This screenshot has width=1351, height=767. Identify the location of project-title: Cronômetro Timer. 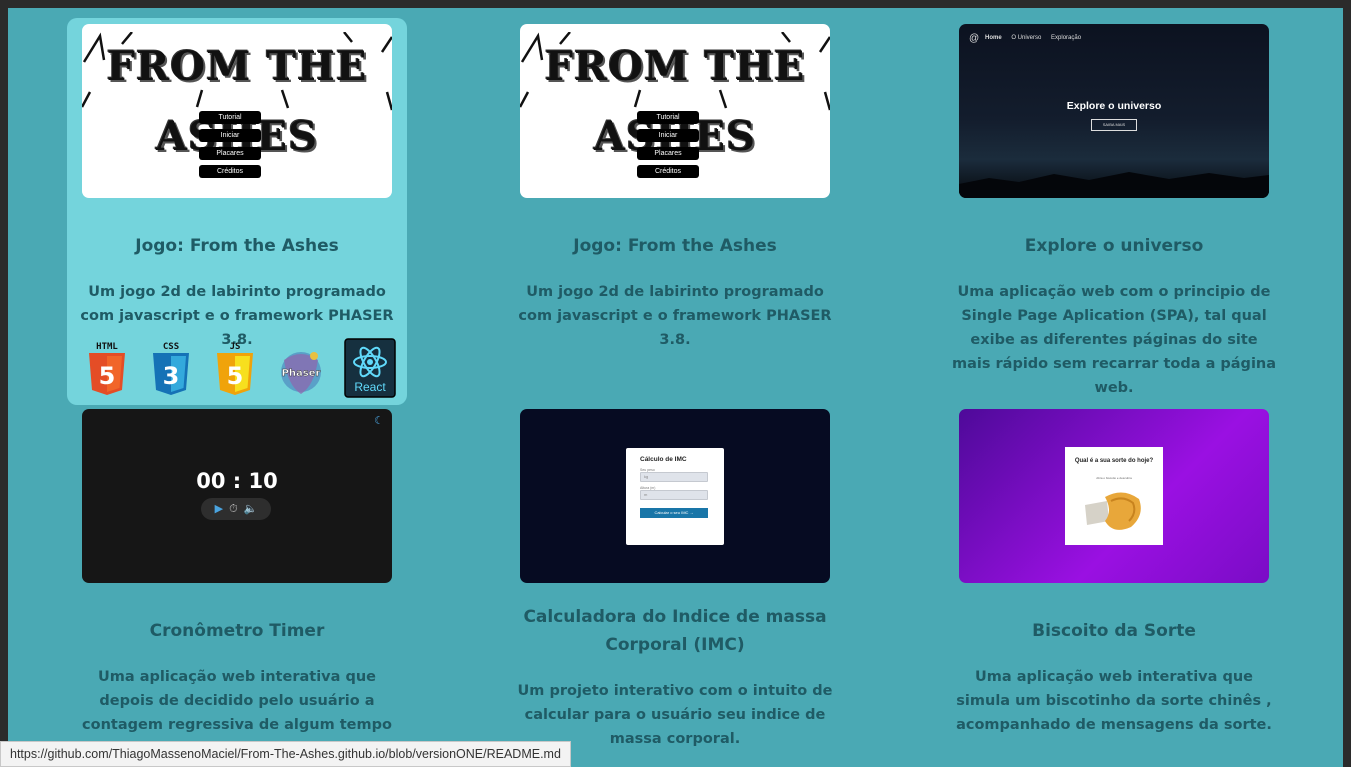
(237, 631).